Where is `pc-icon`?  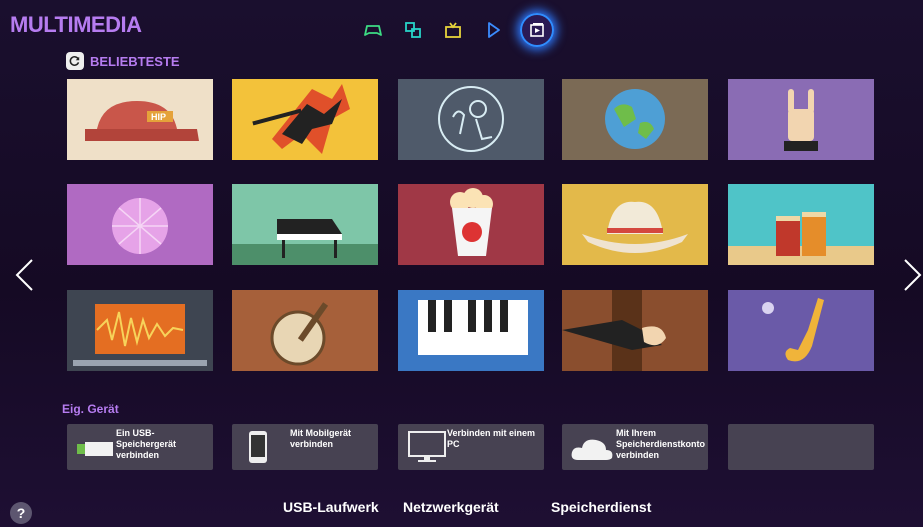
pc-icon is located at coordinates (427, 446).